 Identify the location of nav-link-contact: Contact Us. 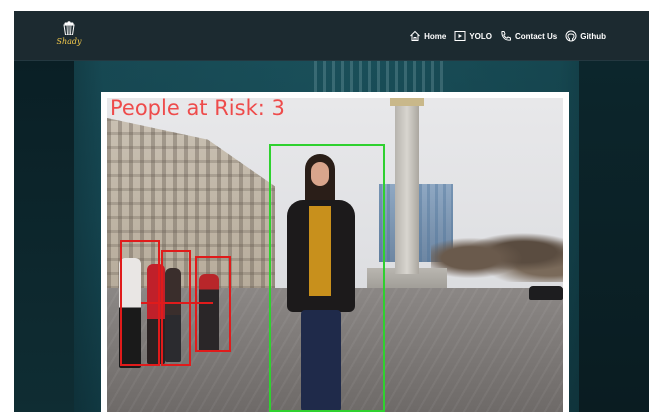
(528, 36).